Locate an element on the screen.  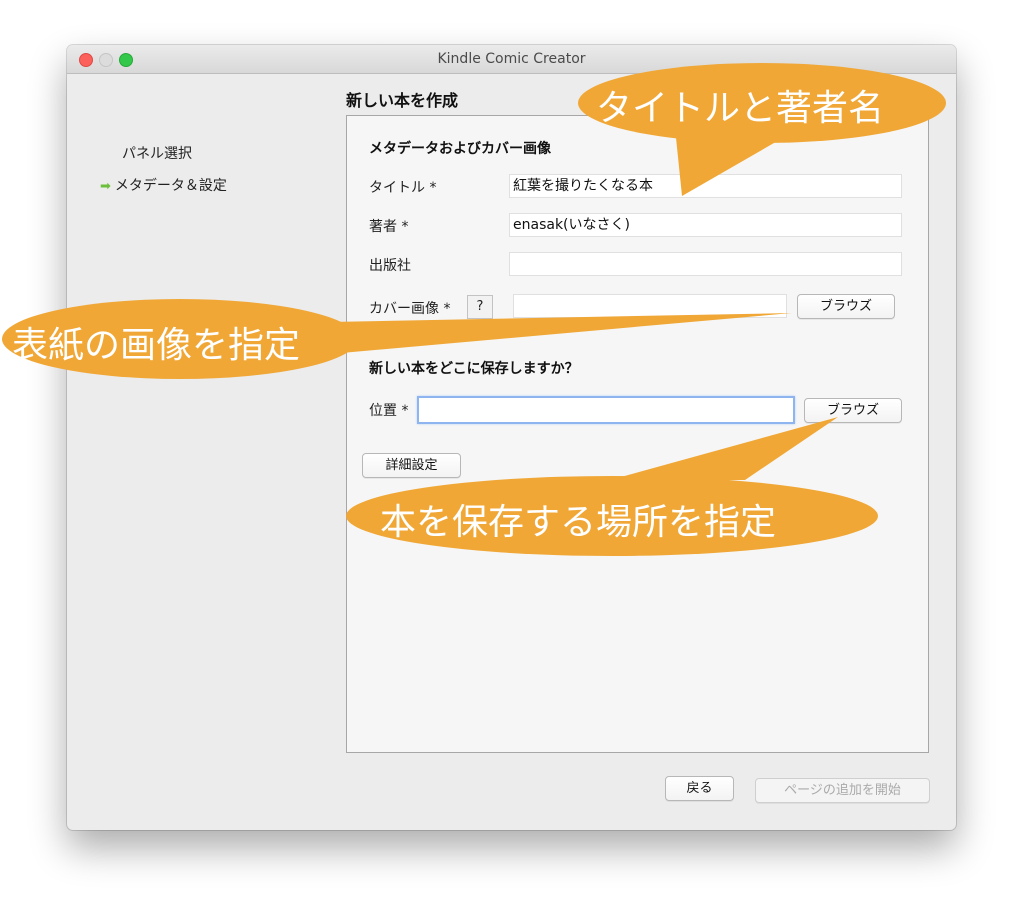
location-callout-text: 本を保存する場所を指定 is located at coordinates (578, 522).